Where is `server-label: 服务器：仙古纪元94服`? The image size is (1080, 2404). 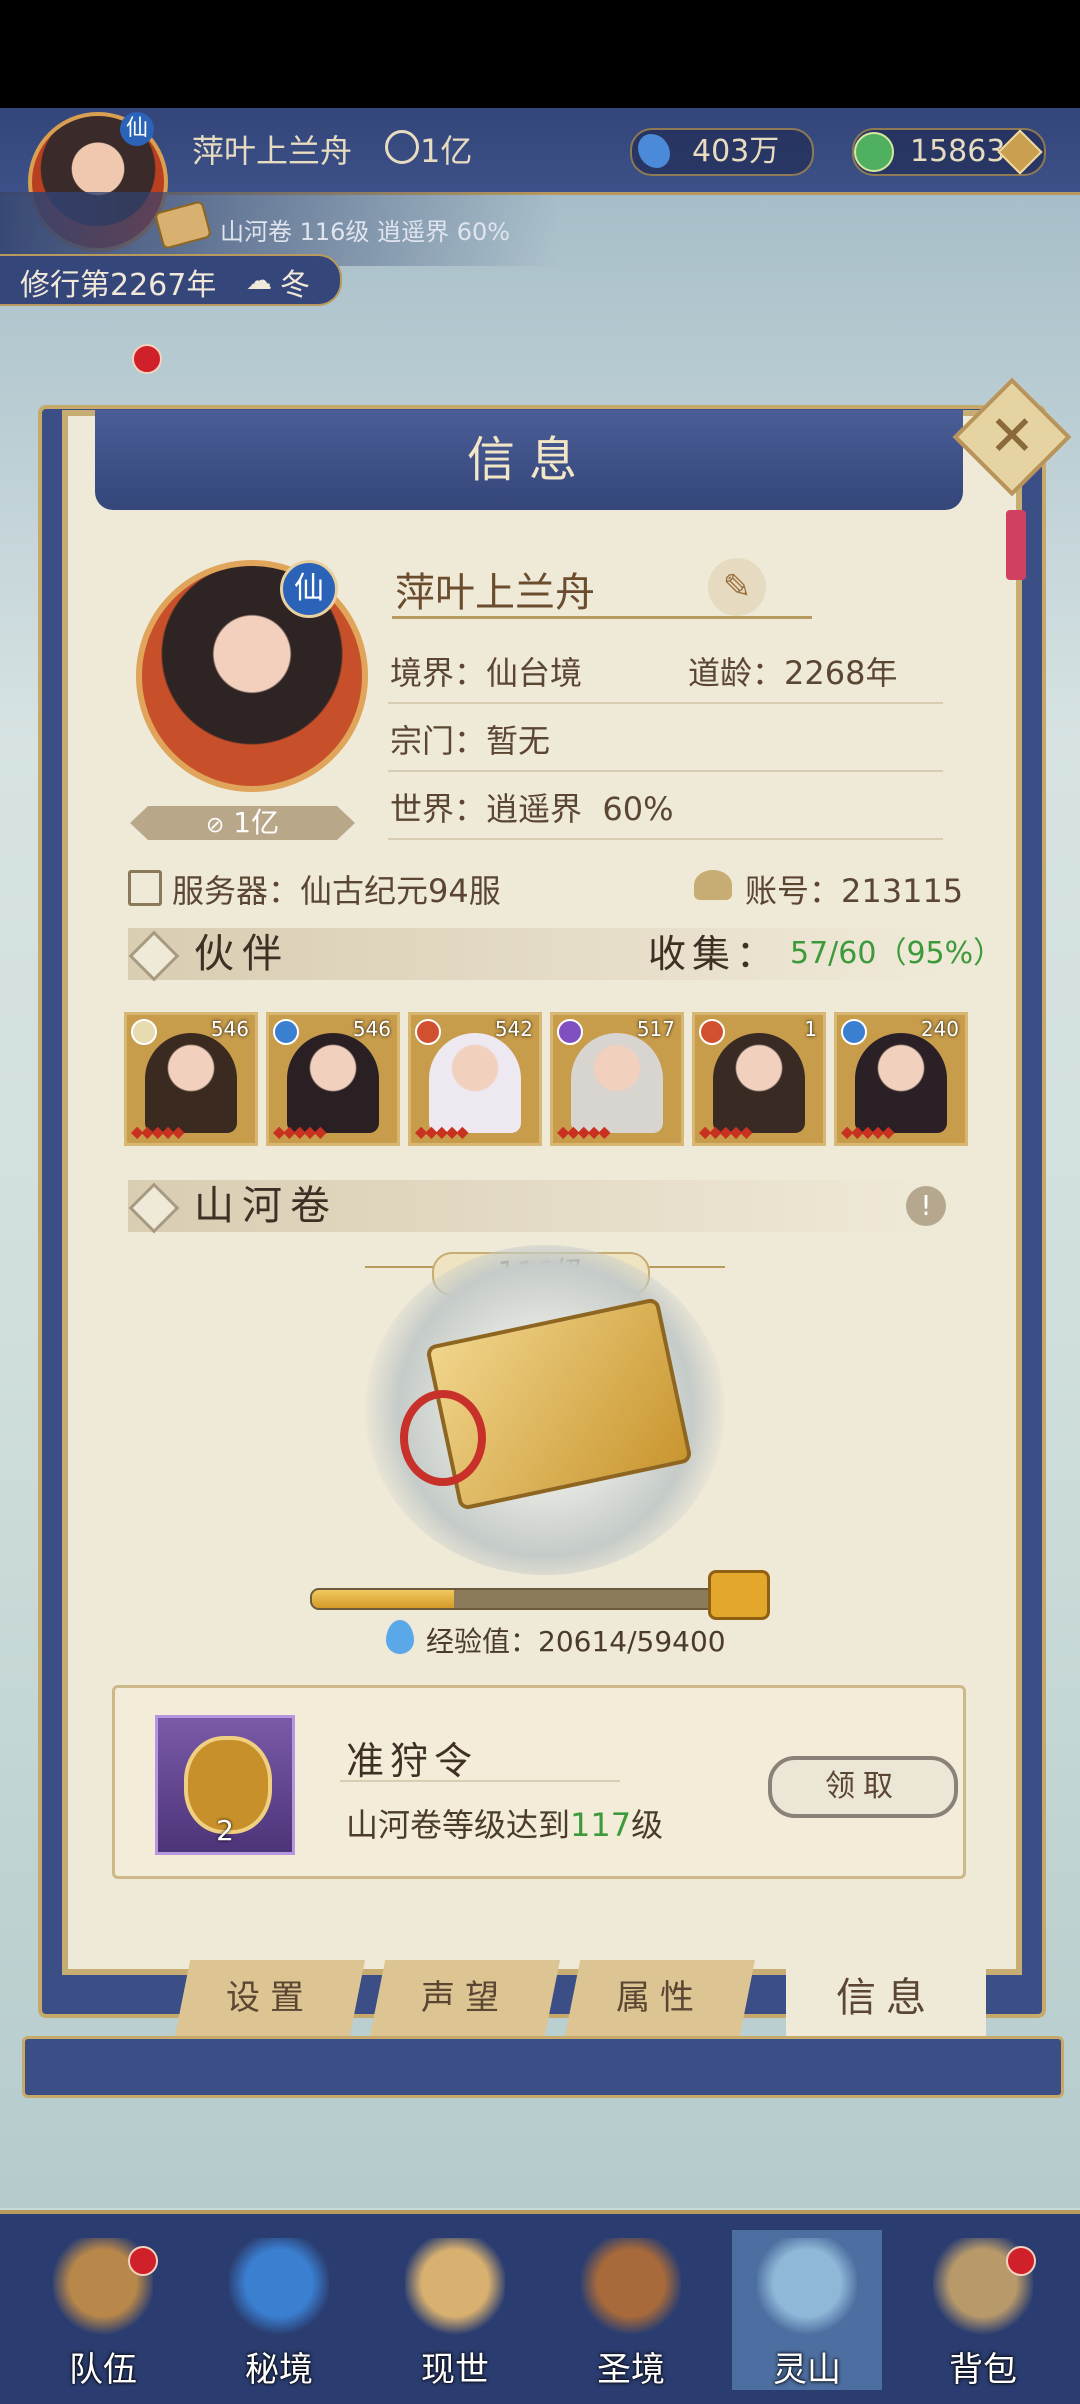 server-label: 服务器：仙古纪元94服 is located at coordinates (336, 891).